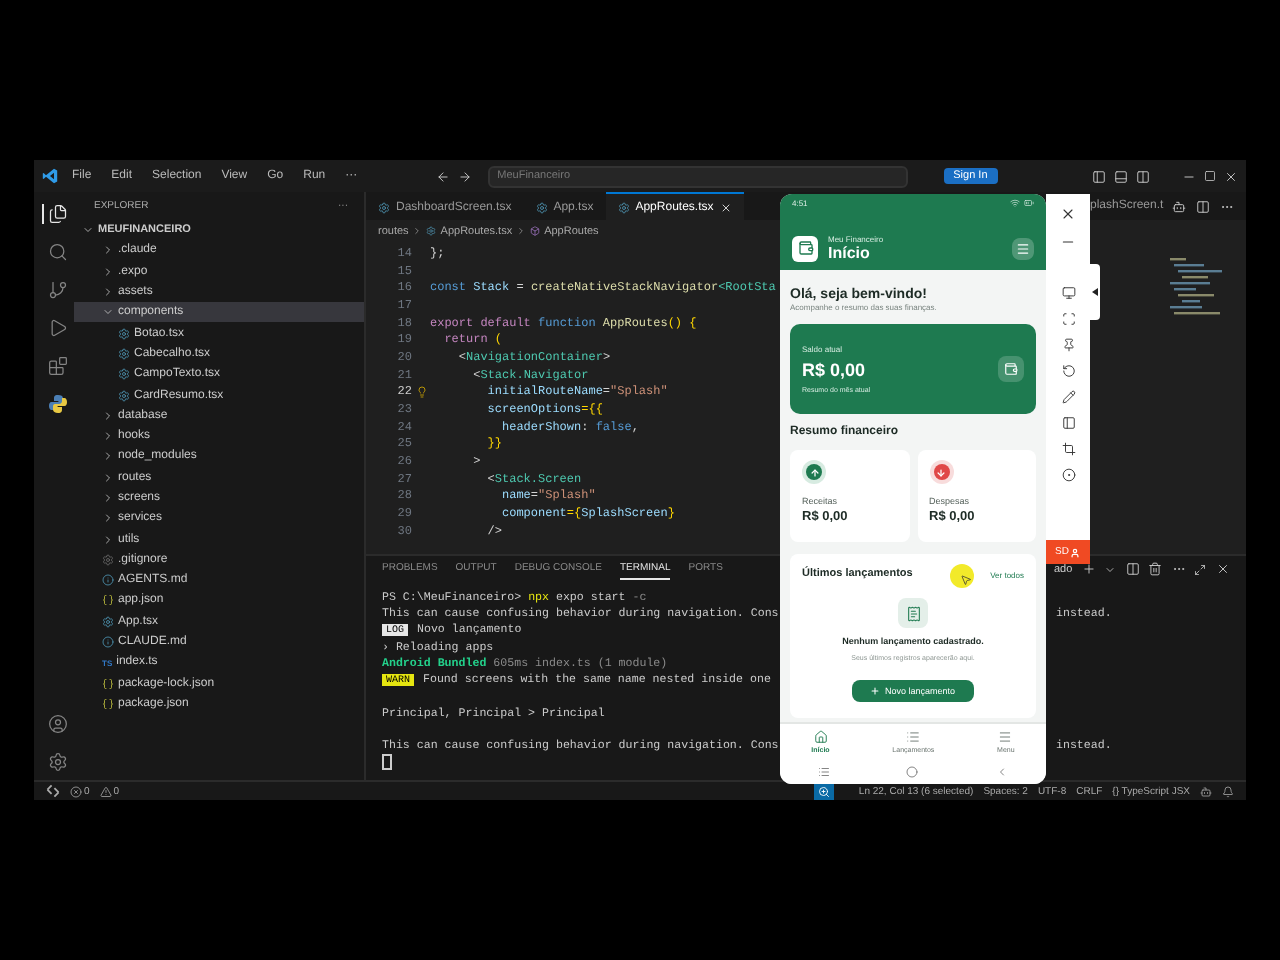 The width and height of the screenshot is (1280, 960). What do you see at coordinates (912, 772) in the screenshot?
I see `circle-icon` at bounding box center [912, 772].